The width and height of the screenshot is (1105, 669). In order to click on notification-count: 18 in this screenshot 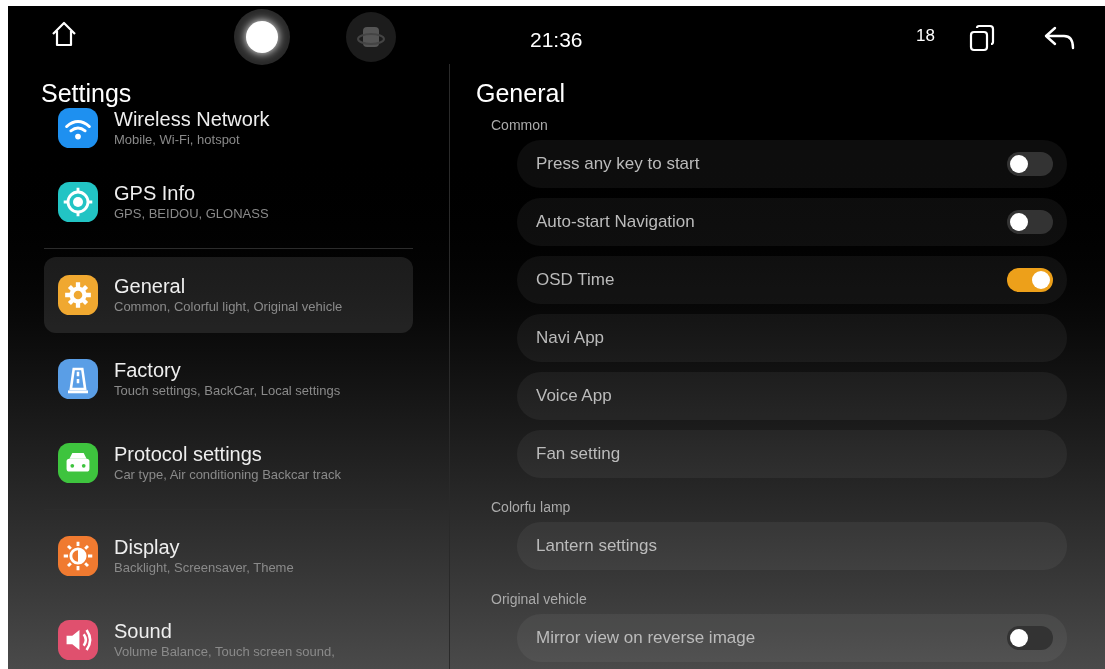, I will do `click(925, 36)`.